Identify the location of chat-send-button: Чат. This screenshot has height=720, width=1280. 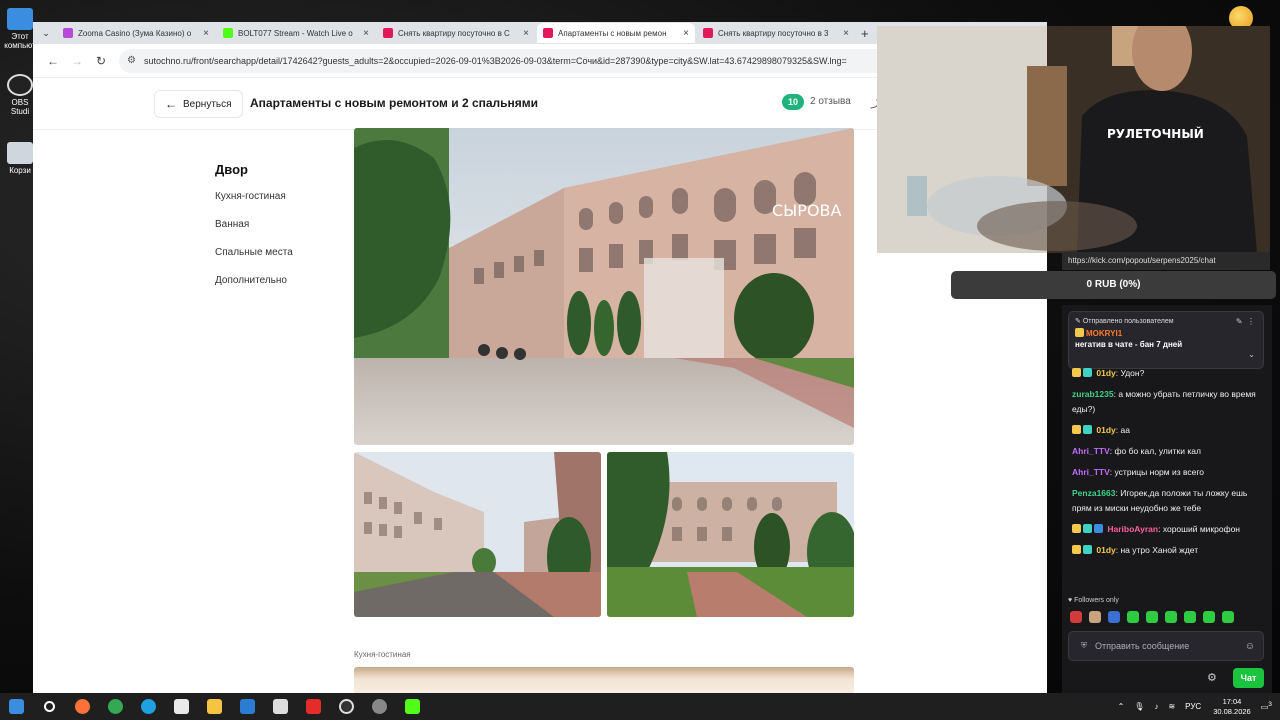
(1248, 678).